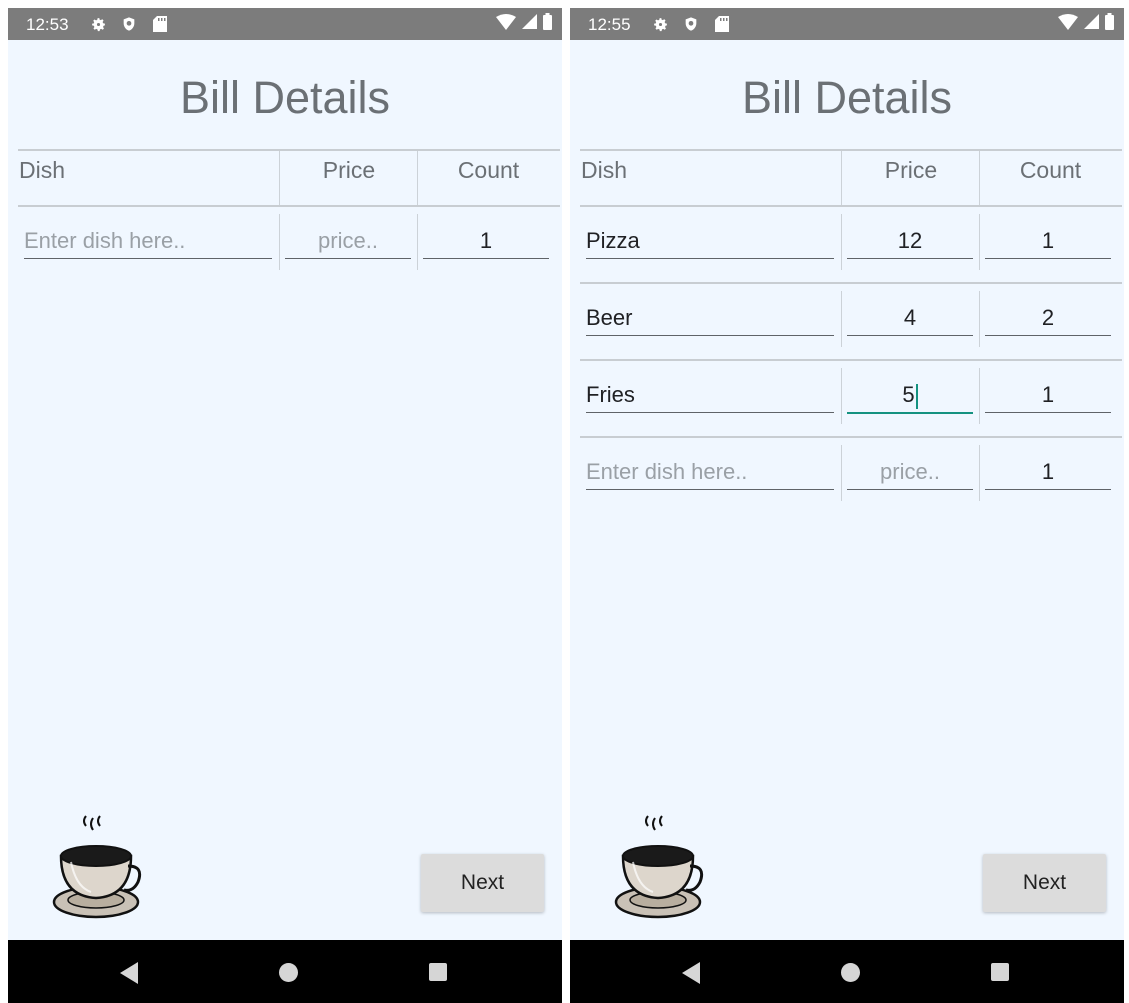  Describe the element at coordinates (710, 241) in the screenshot. I see `dish-input: Pizza` at that location.